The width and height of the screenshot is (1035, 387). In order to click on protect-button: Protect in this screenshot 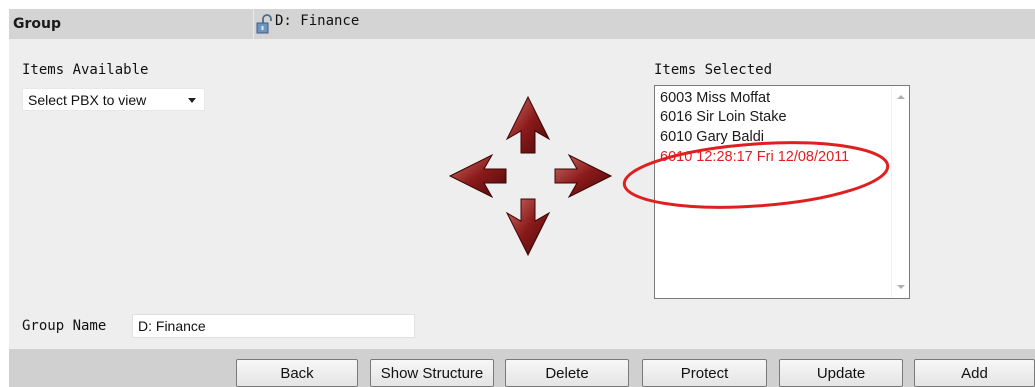, I will do `click(704, 373)`.